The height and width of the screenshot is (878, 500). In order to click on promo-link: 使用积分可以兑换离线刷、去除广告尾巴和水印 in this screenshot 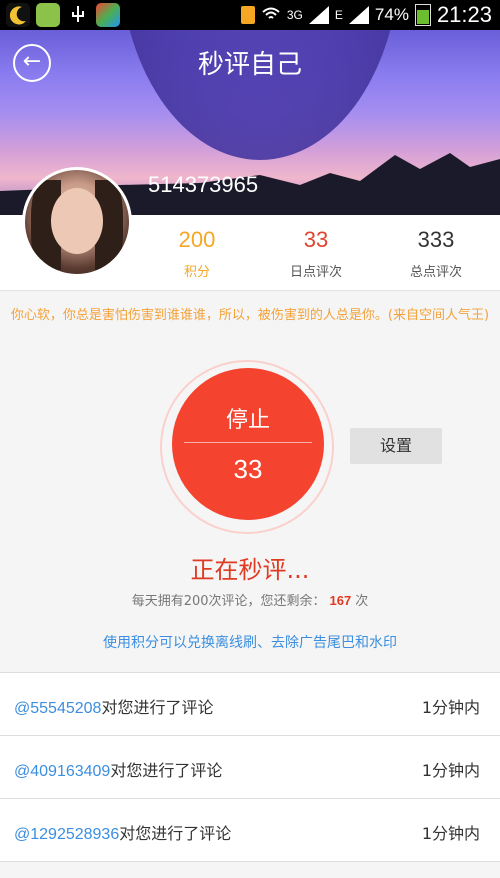, I will do `click(250, 642)`.